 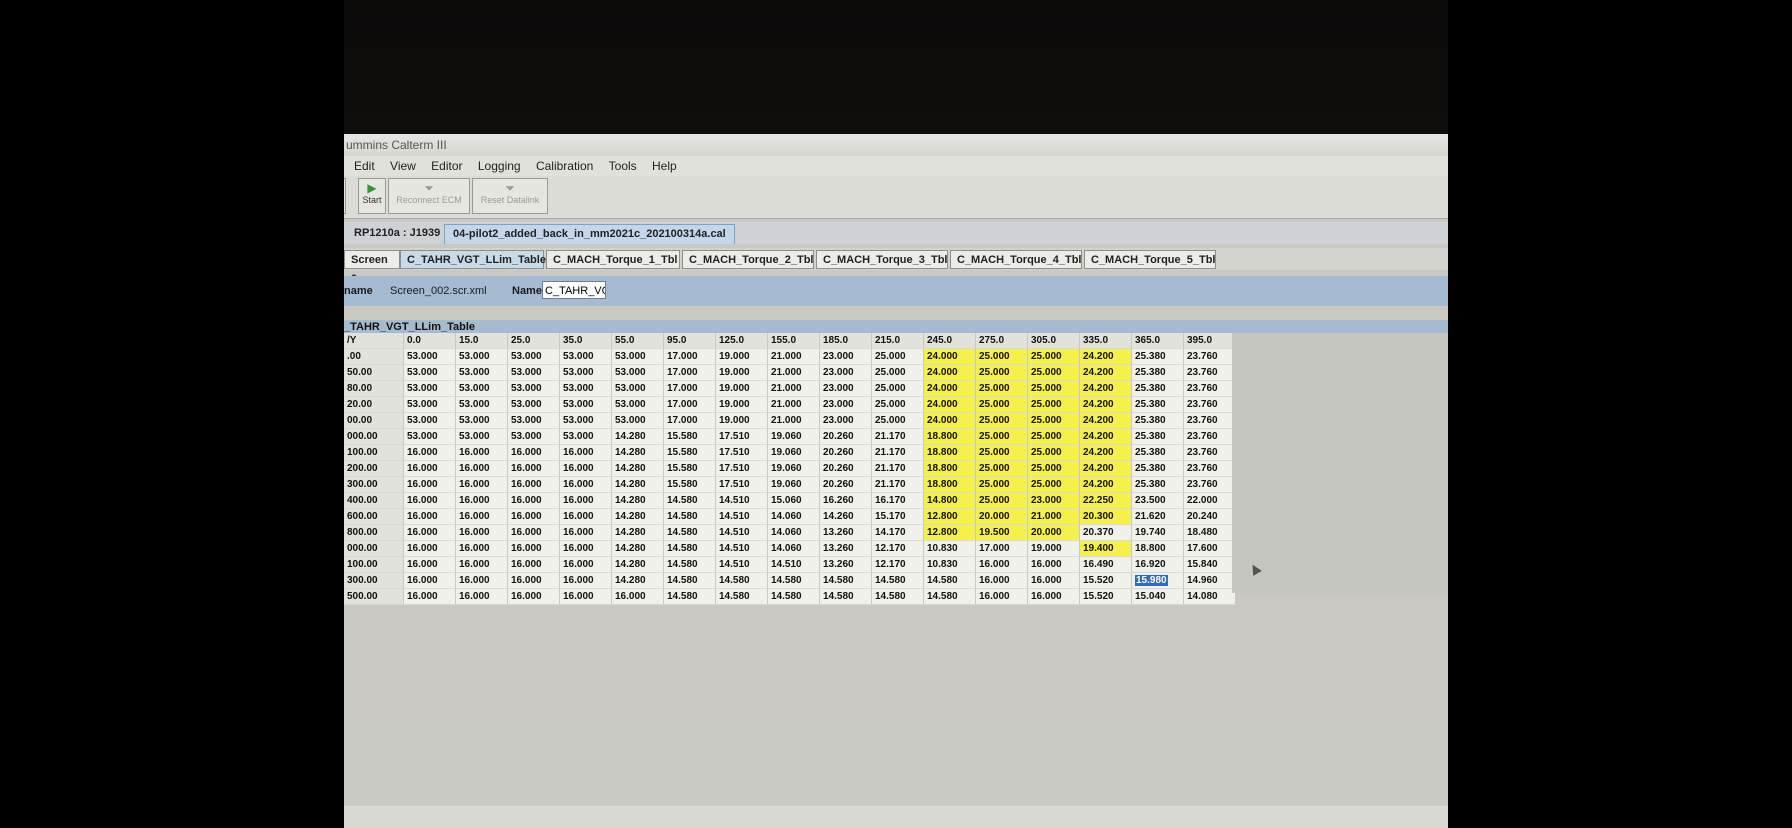 What do you see at coordinates (845, 484) in the screenshot?
I see `table-cell: 20.260` at bounding box center [845, 484].